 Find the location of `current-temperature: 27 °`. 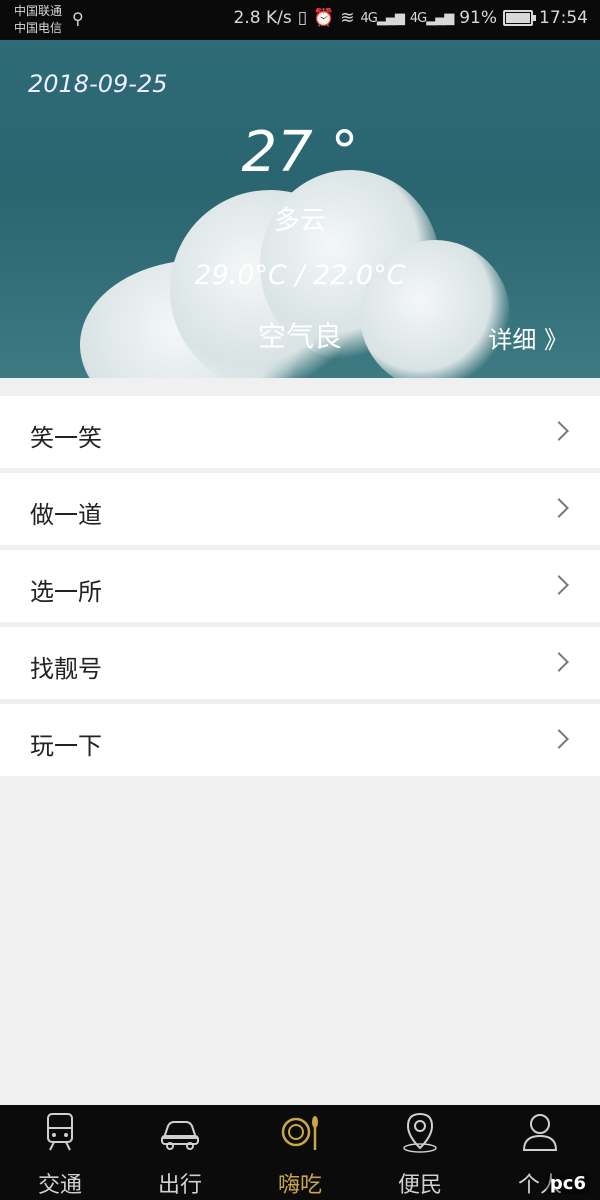

current-temperature: 27 ° is located at coordinates (300, 152).